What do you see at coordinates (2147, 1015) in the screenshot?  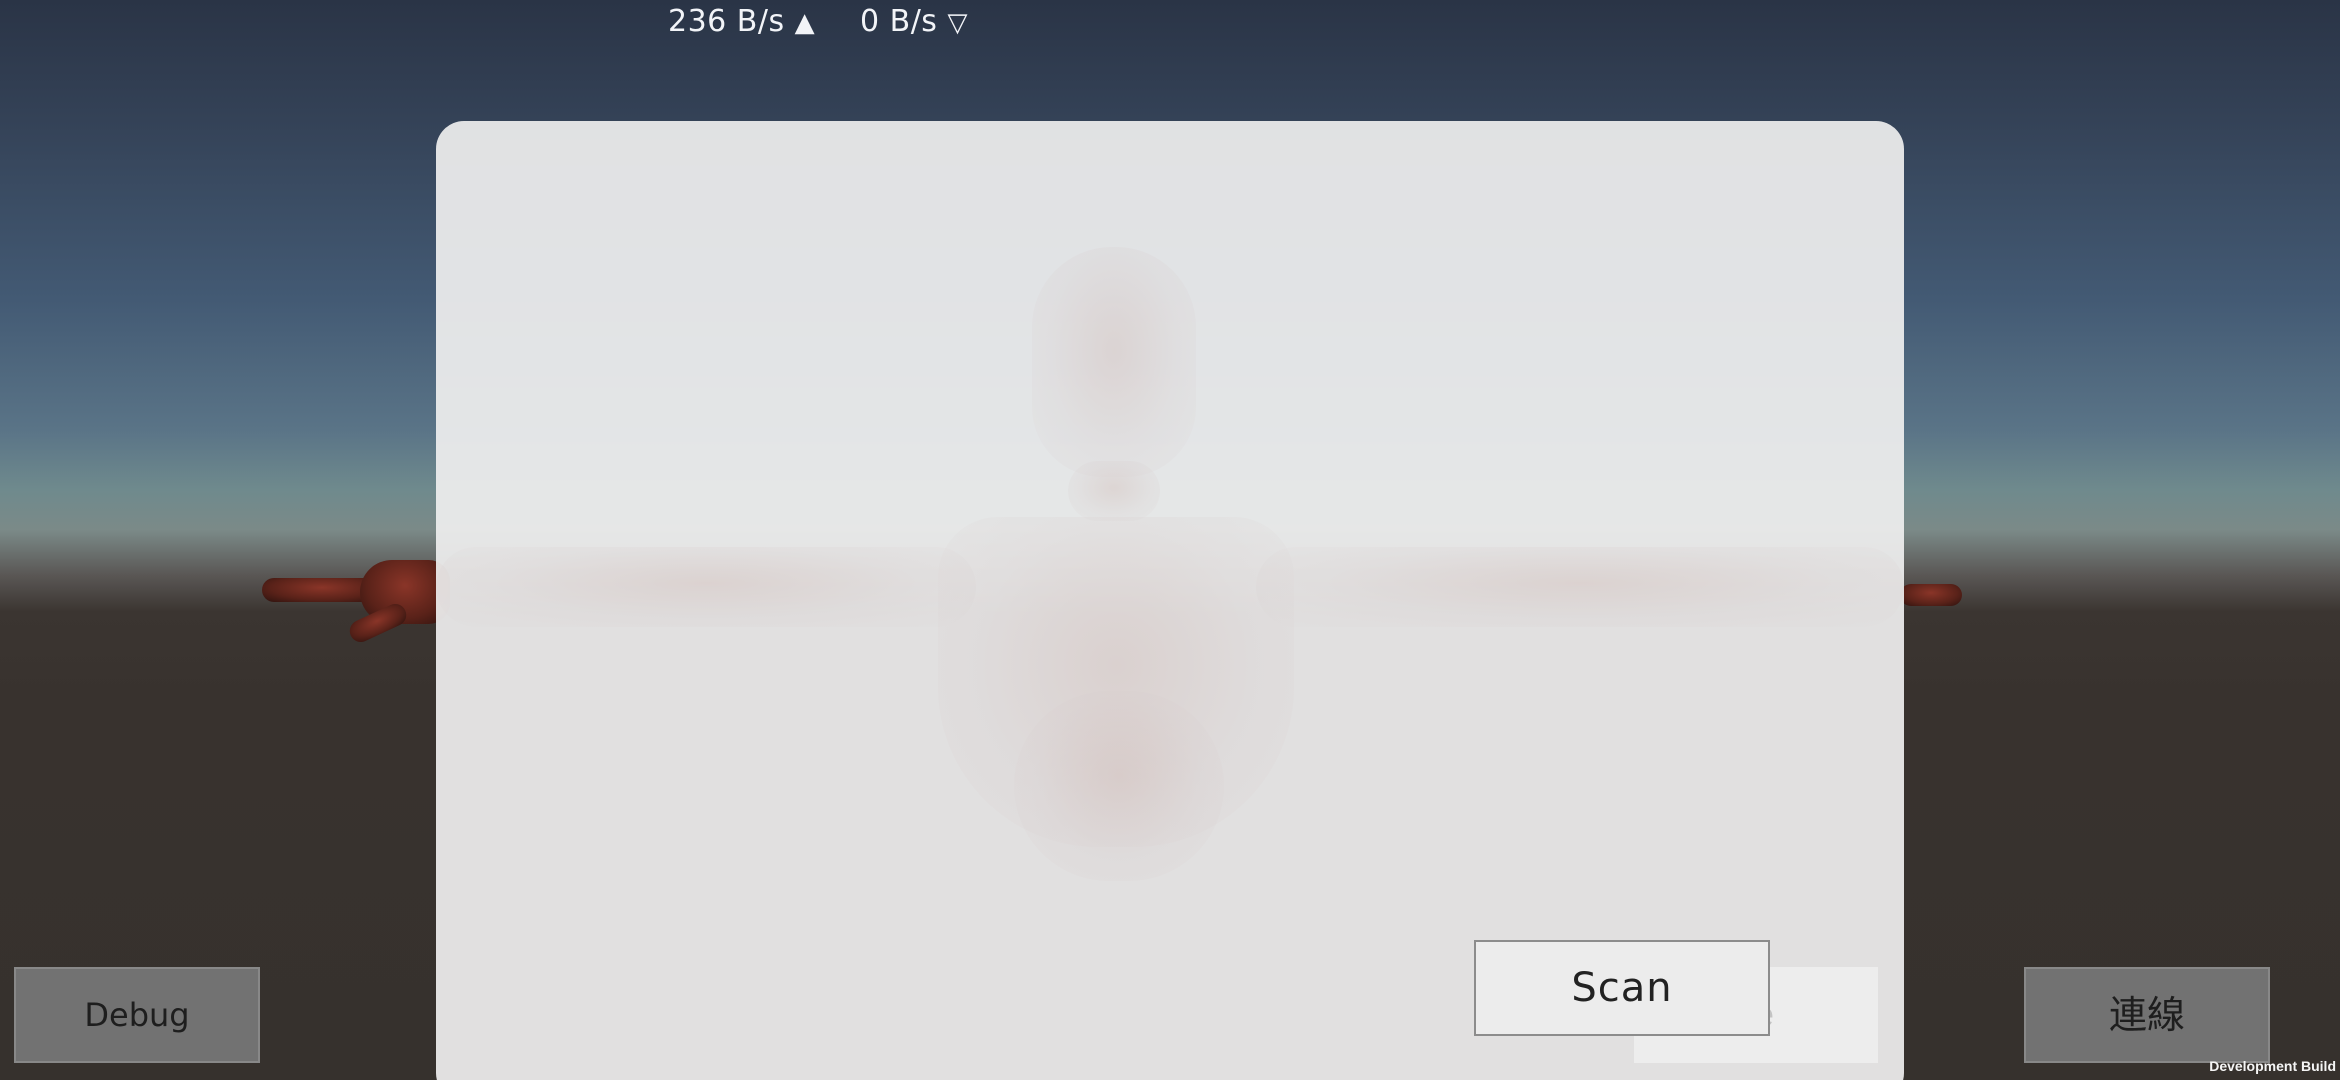 I see `connect-button: 連線` at bounding box center [2147, 1015].